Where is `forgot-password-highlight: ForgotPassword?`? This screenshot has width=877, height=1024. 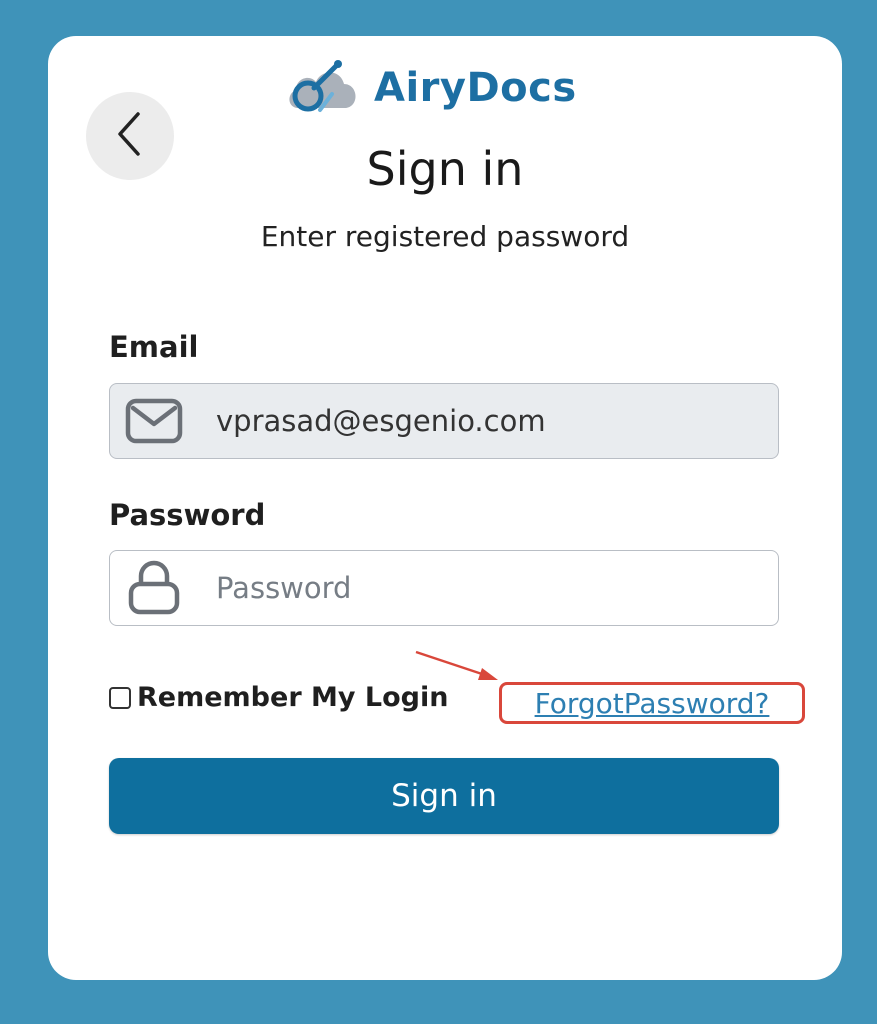 forgot-password-highlight: ForgotPassword? is located at coordinates (652, 703).